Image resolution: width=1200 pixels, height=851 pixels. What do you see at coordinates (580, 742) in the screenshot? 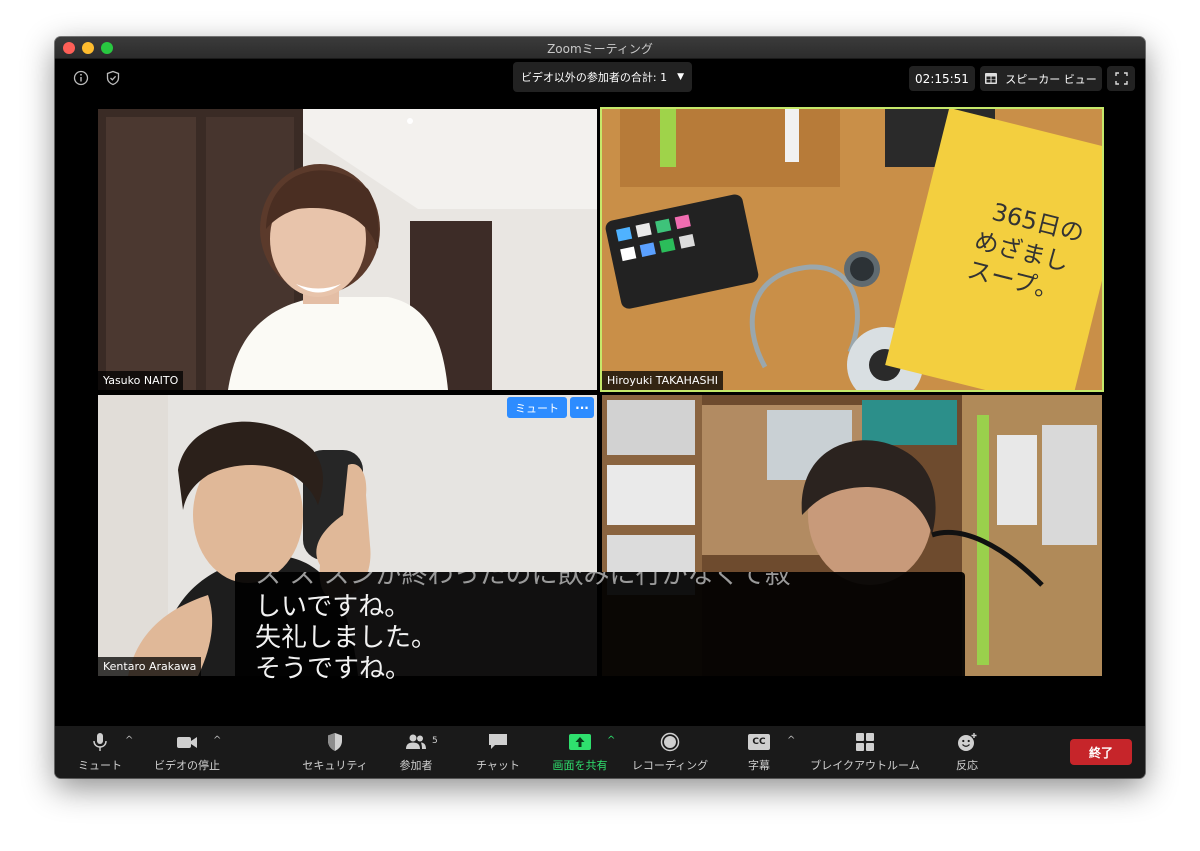
I see `share-screen-icon` at bounding box center [580, 742].